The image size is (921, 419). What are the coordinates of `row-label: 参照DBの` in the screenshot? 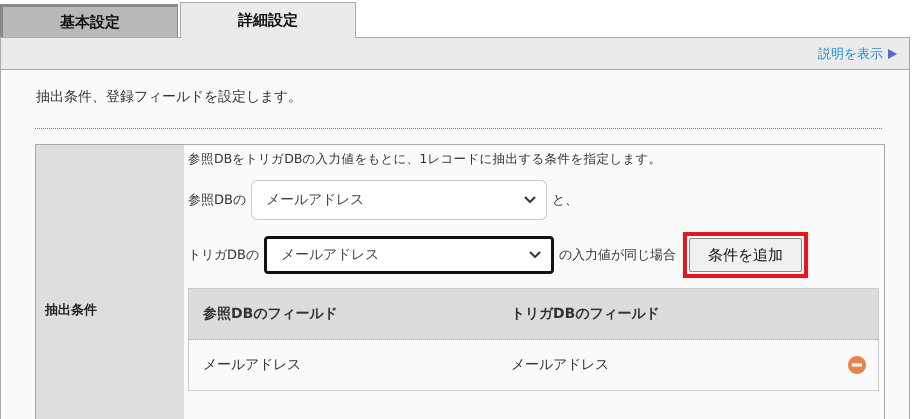 It's located at (217, 200).